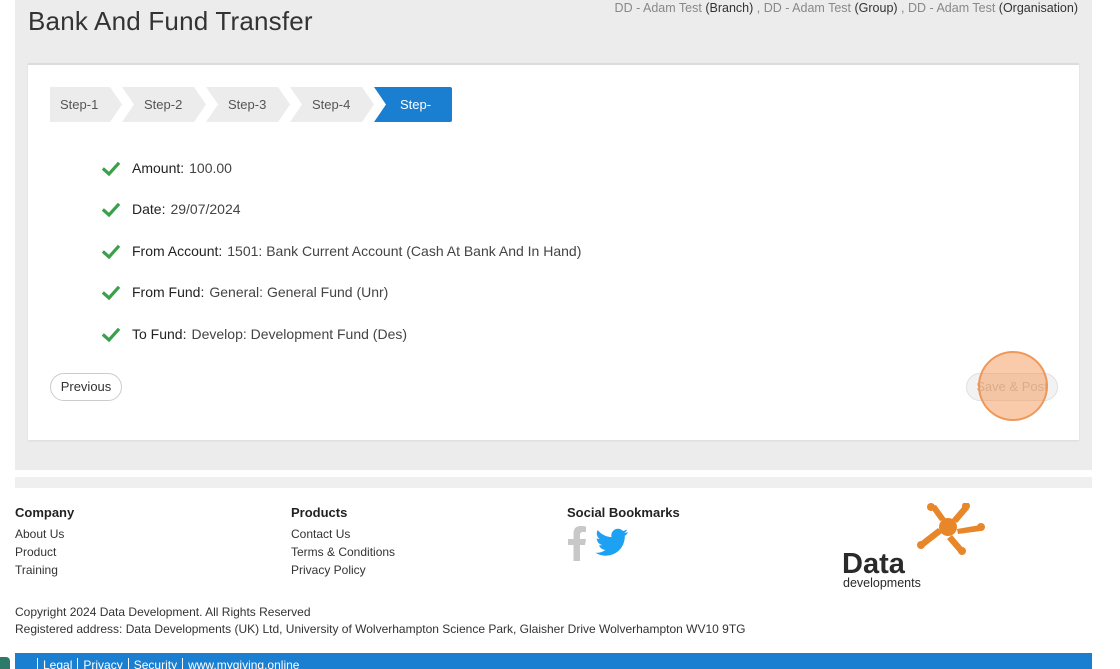 This screenshot has width=1120, height=669. What do you see at coordinates (149, 209) in the screenshot?
I see `summary-label: Date:` at bounding box center [149, 209].